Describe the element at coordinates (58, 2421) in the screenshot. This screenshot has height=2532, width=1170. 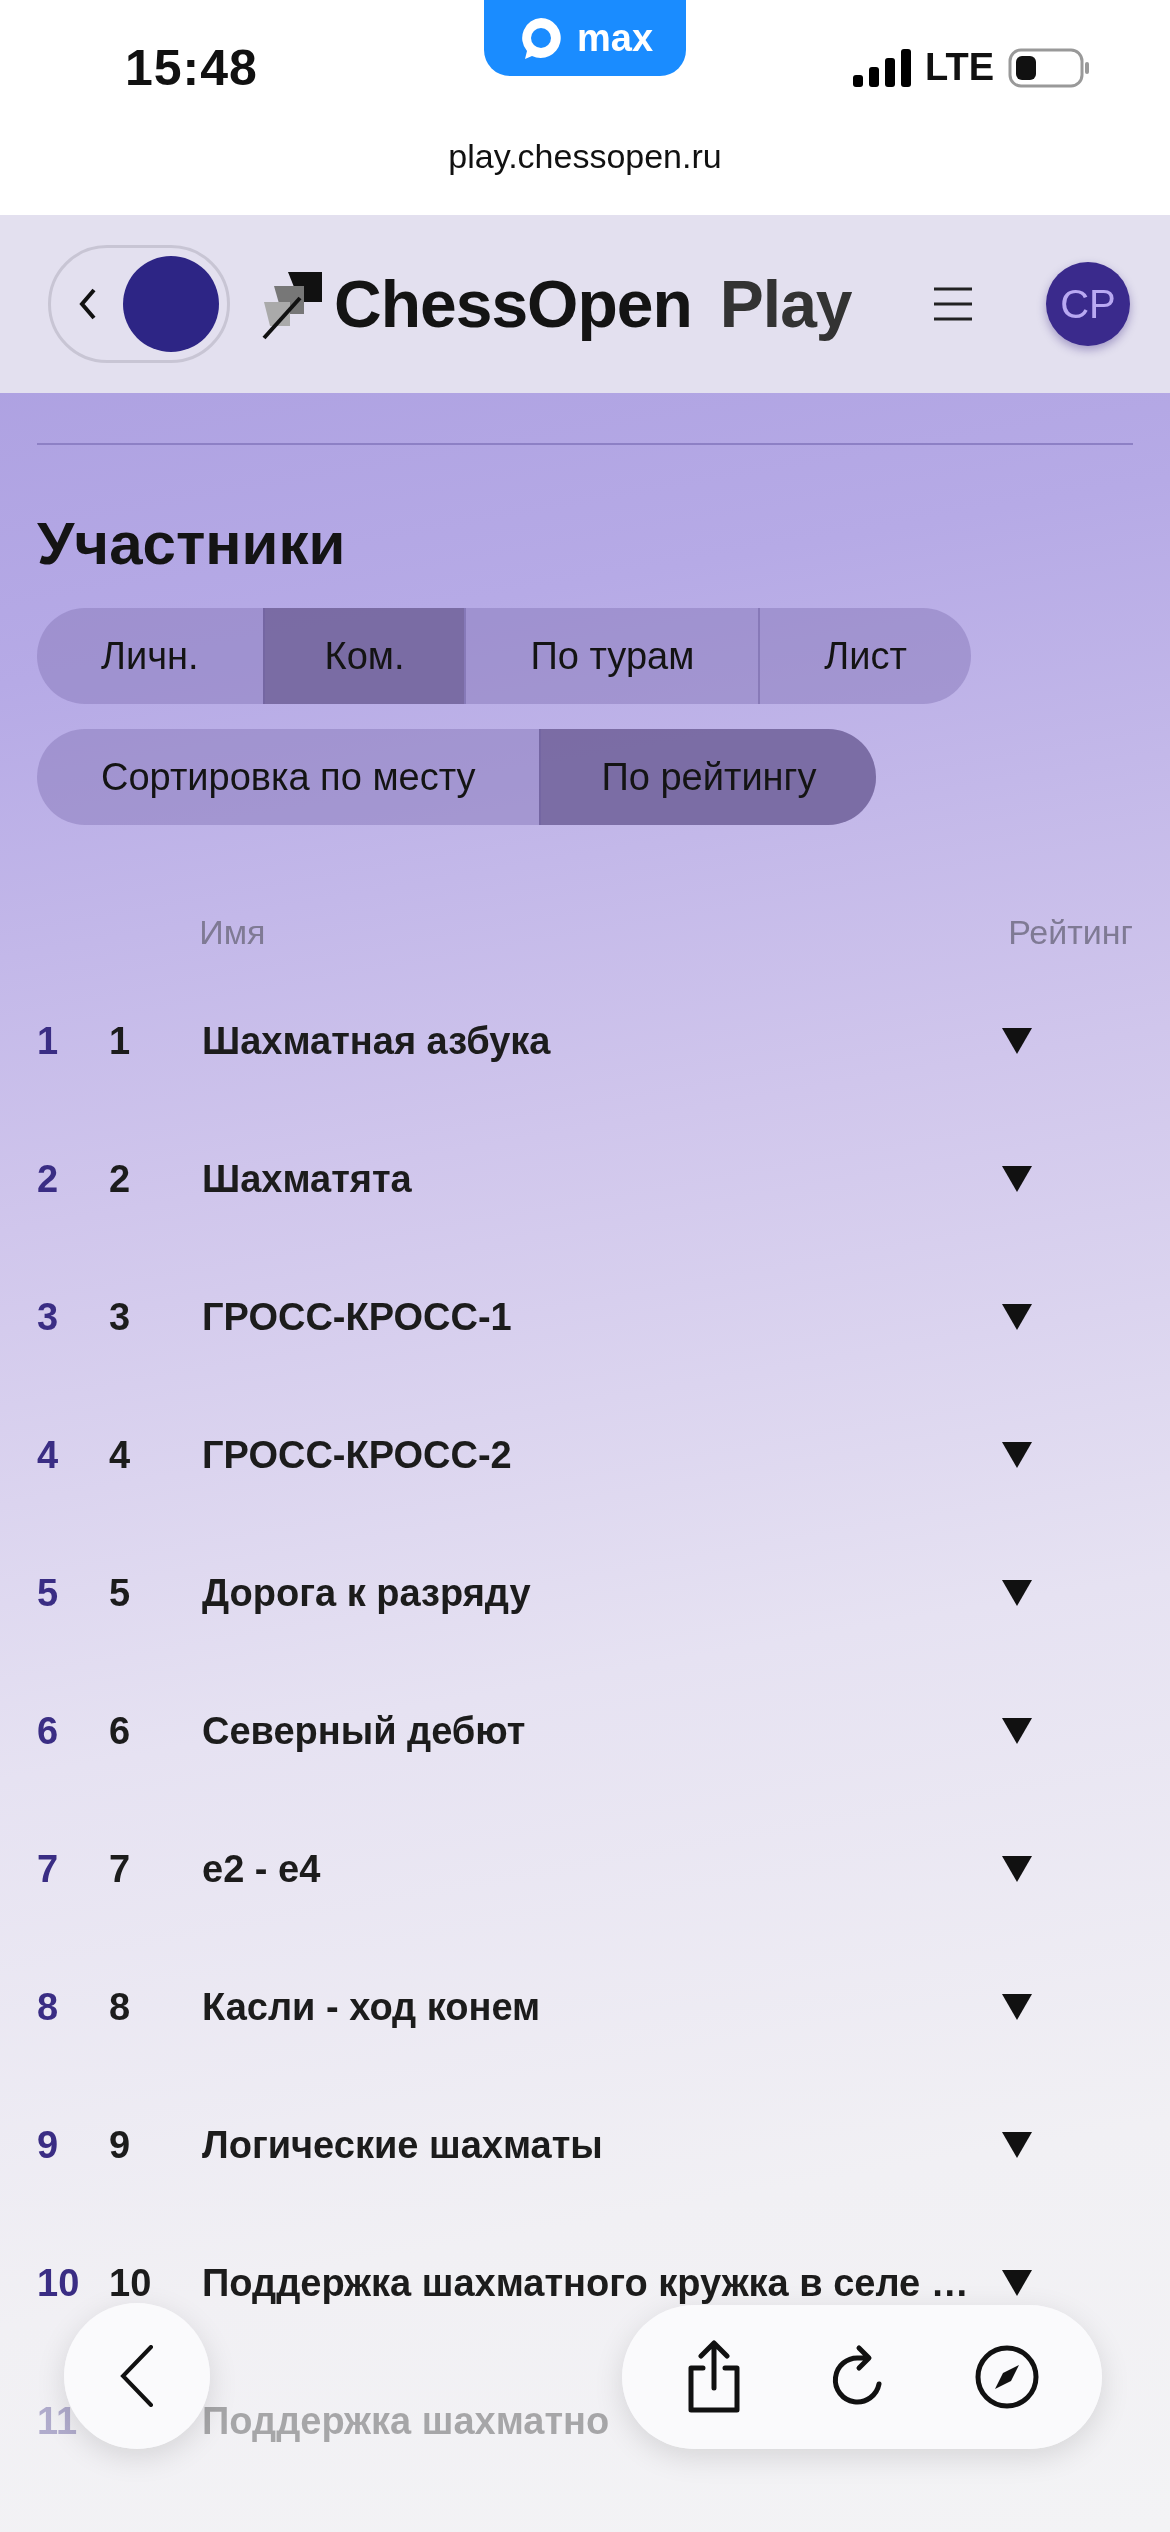
I see `place-number: 11` at that location.